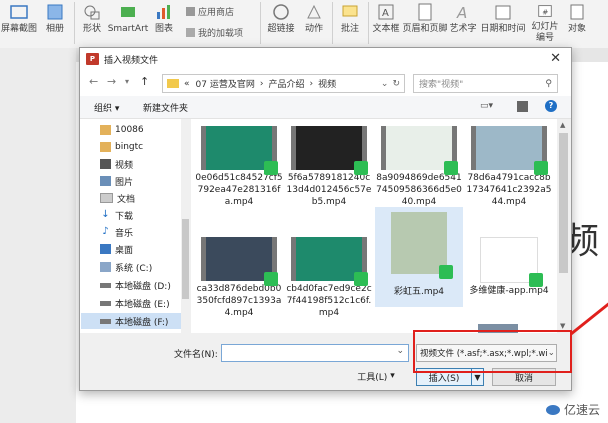 This screenshot has width=608, height=423. What do you see at coordinates (127, 81) in the screenshot?
I see `recent-dropdown-icon: ▾` at bounding box center [127, 81].